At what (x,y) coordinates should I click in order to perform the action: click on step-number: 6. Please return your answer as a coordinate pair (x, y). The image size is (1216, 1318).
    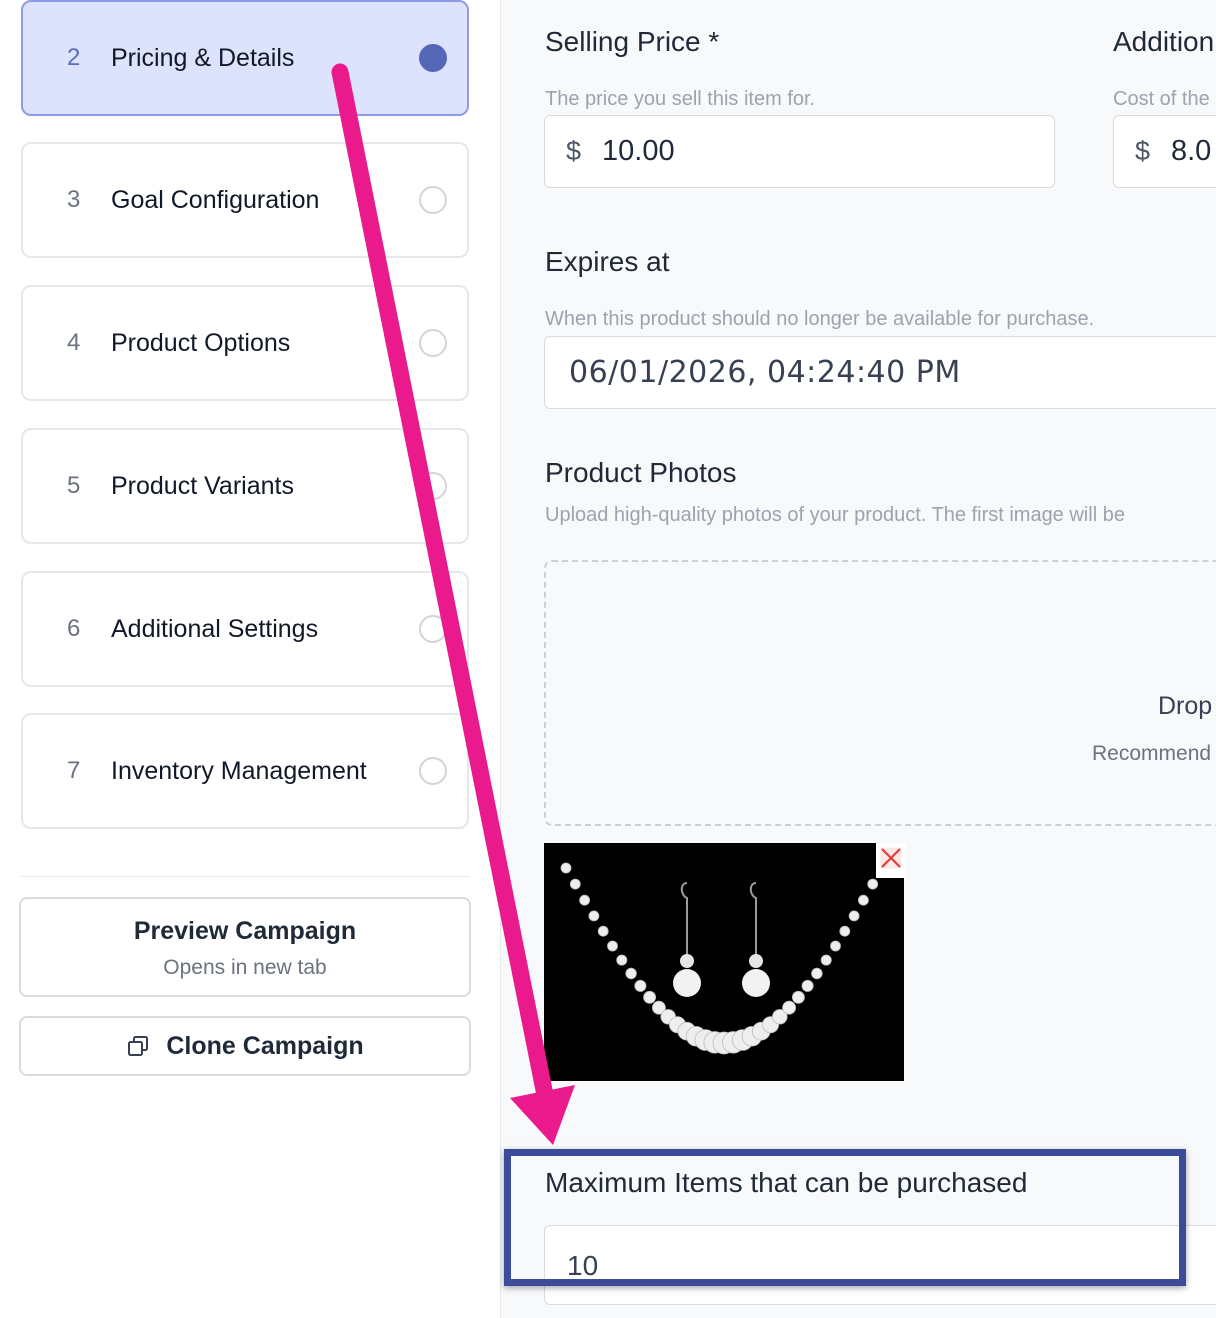
    Looking at the image, I should click on (74, 628).